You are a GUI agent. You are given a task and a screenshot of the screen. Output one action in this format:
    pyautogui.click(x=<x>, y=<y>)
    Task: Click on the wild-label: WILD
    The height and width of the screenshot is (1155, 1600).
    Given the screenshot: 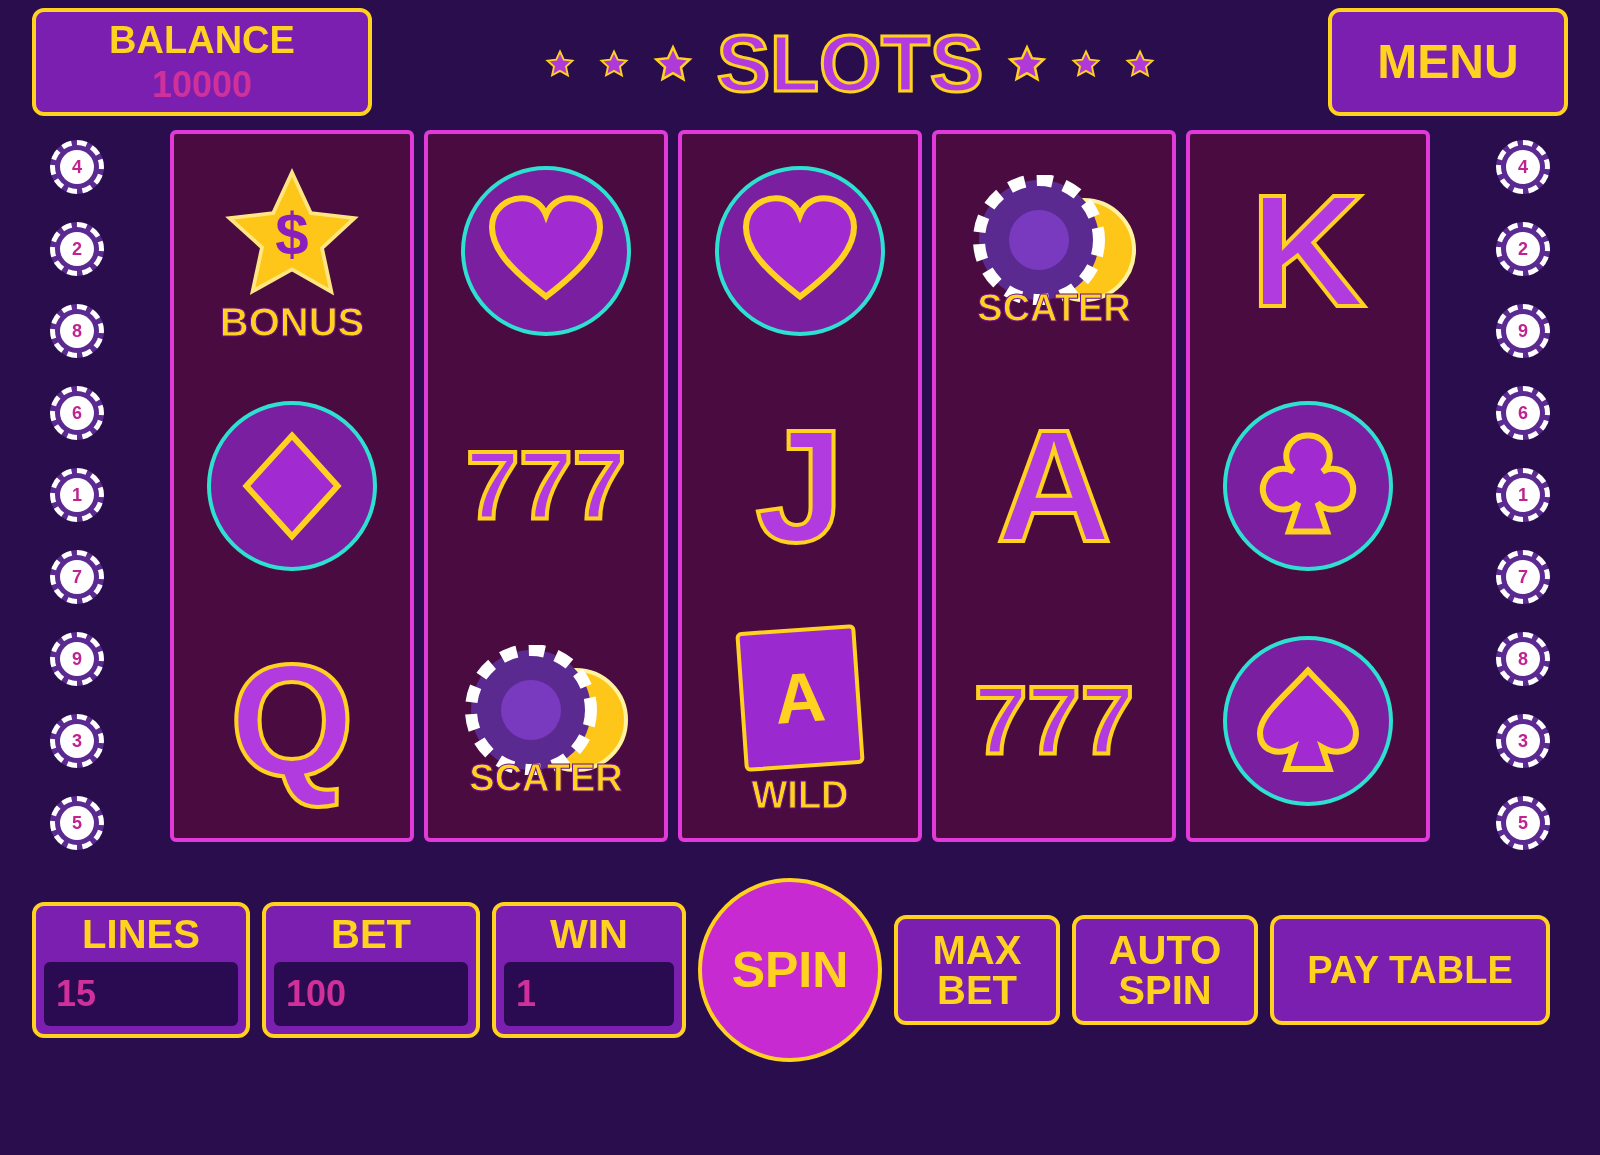 What is the action you would take?
    pyautogui.click(x=800, y=794)
    